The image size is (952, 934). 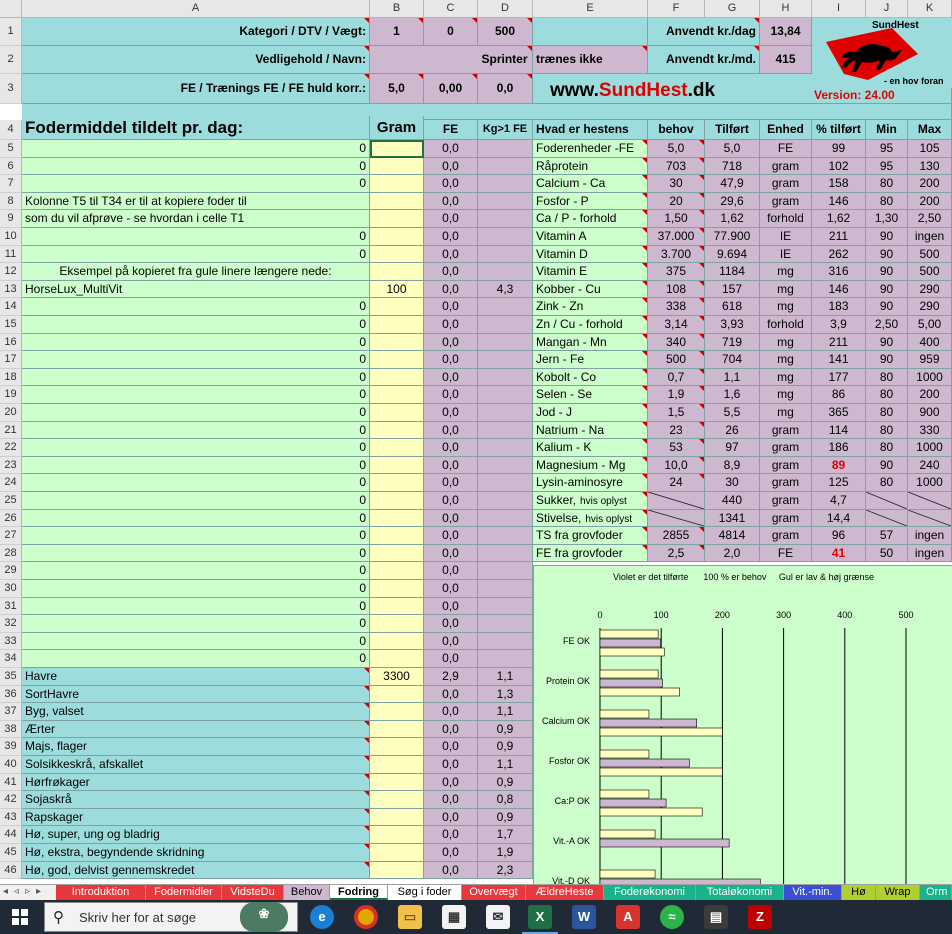 What do you see at coordinates (11, 694) in the screenshot?
I see `row-header: 36` at bounding box center [11, 694].